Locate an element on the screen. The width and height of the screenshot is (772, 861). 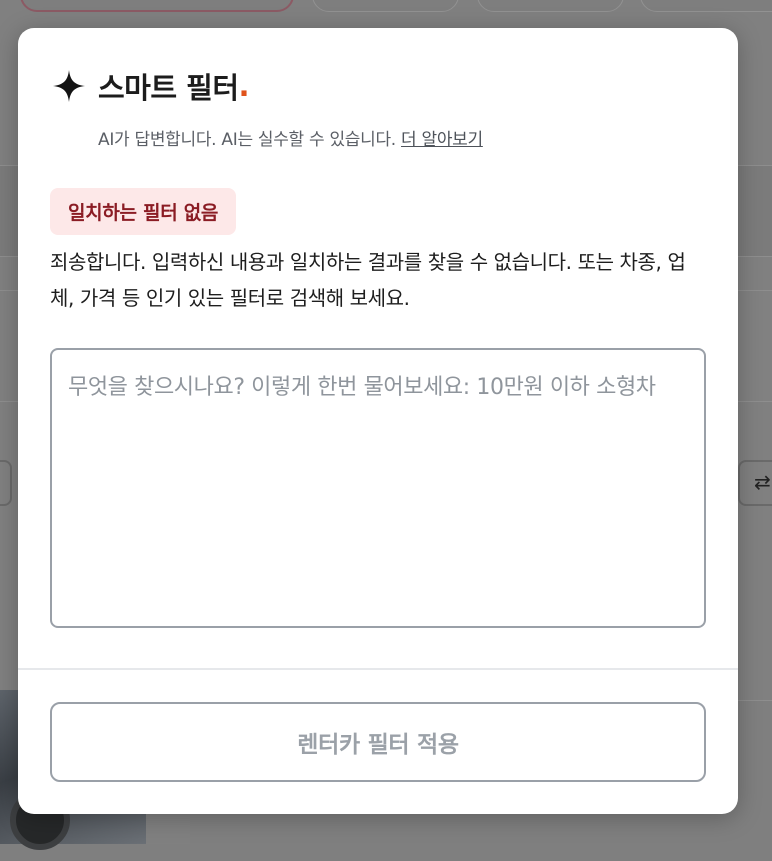
background-next-button: ⇄ is located at coordinates (755, 483).